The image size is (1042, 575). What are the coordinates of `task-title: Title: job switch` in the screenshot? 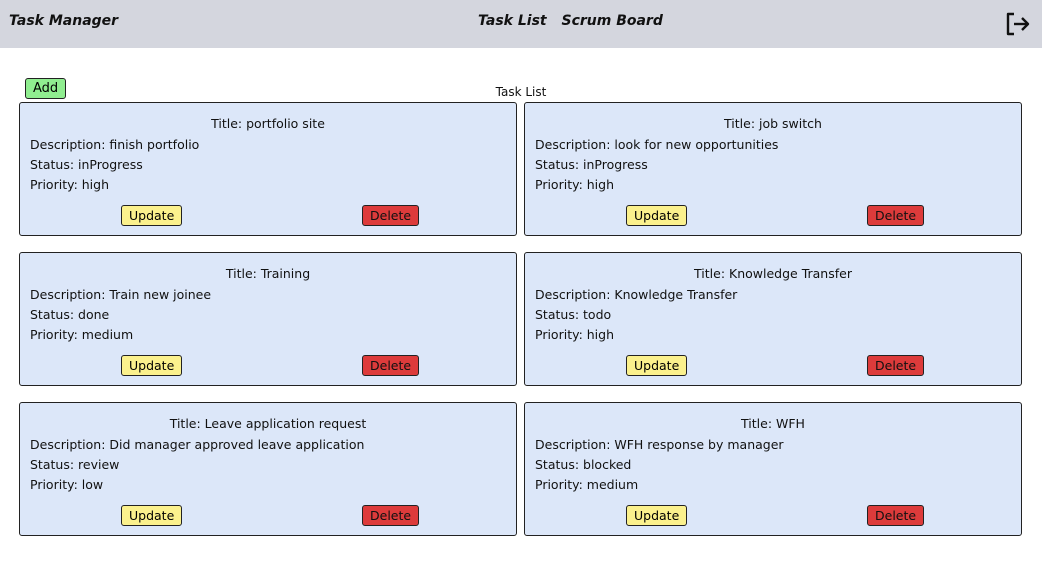 It's located at (773, 123).